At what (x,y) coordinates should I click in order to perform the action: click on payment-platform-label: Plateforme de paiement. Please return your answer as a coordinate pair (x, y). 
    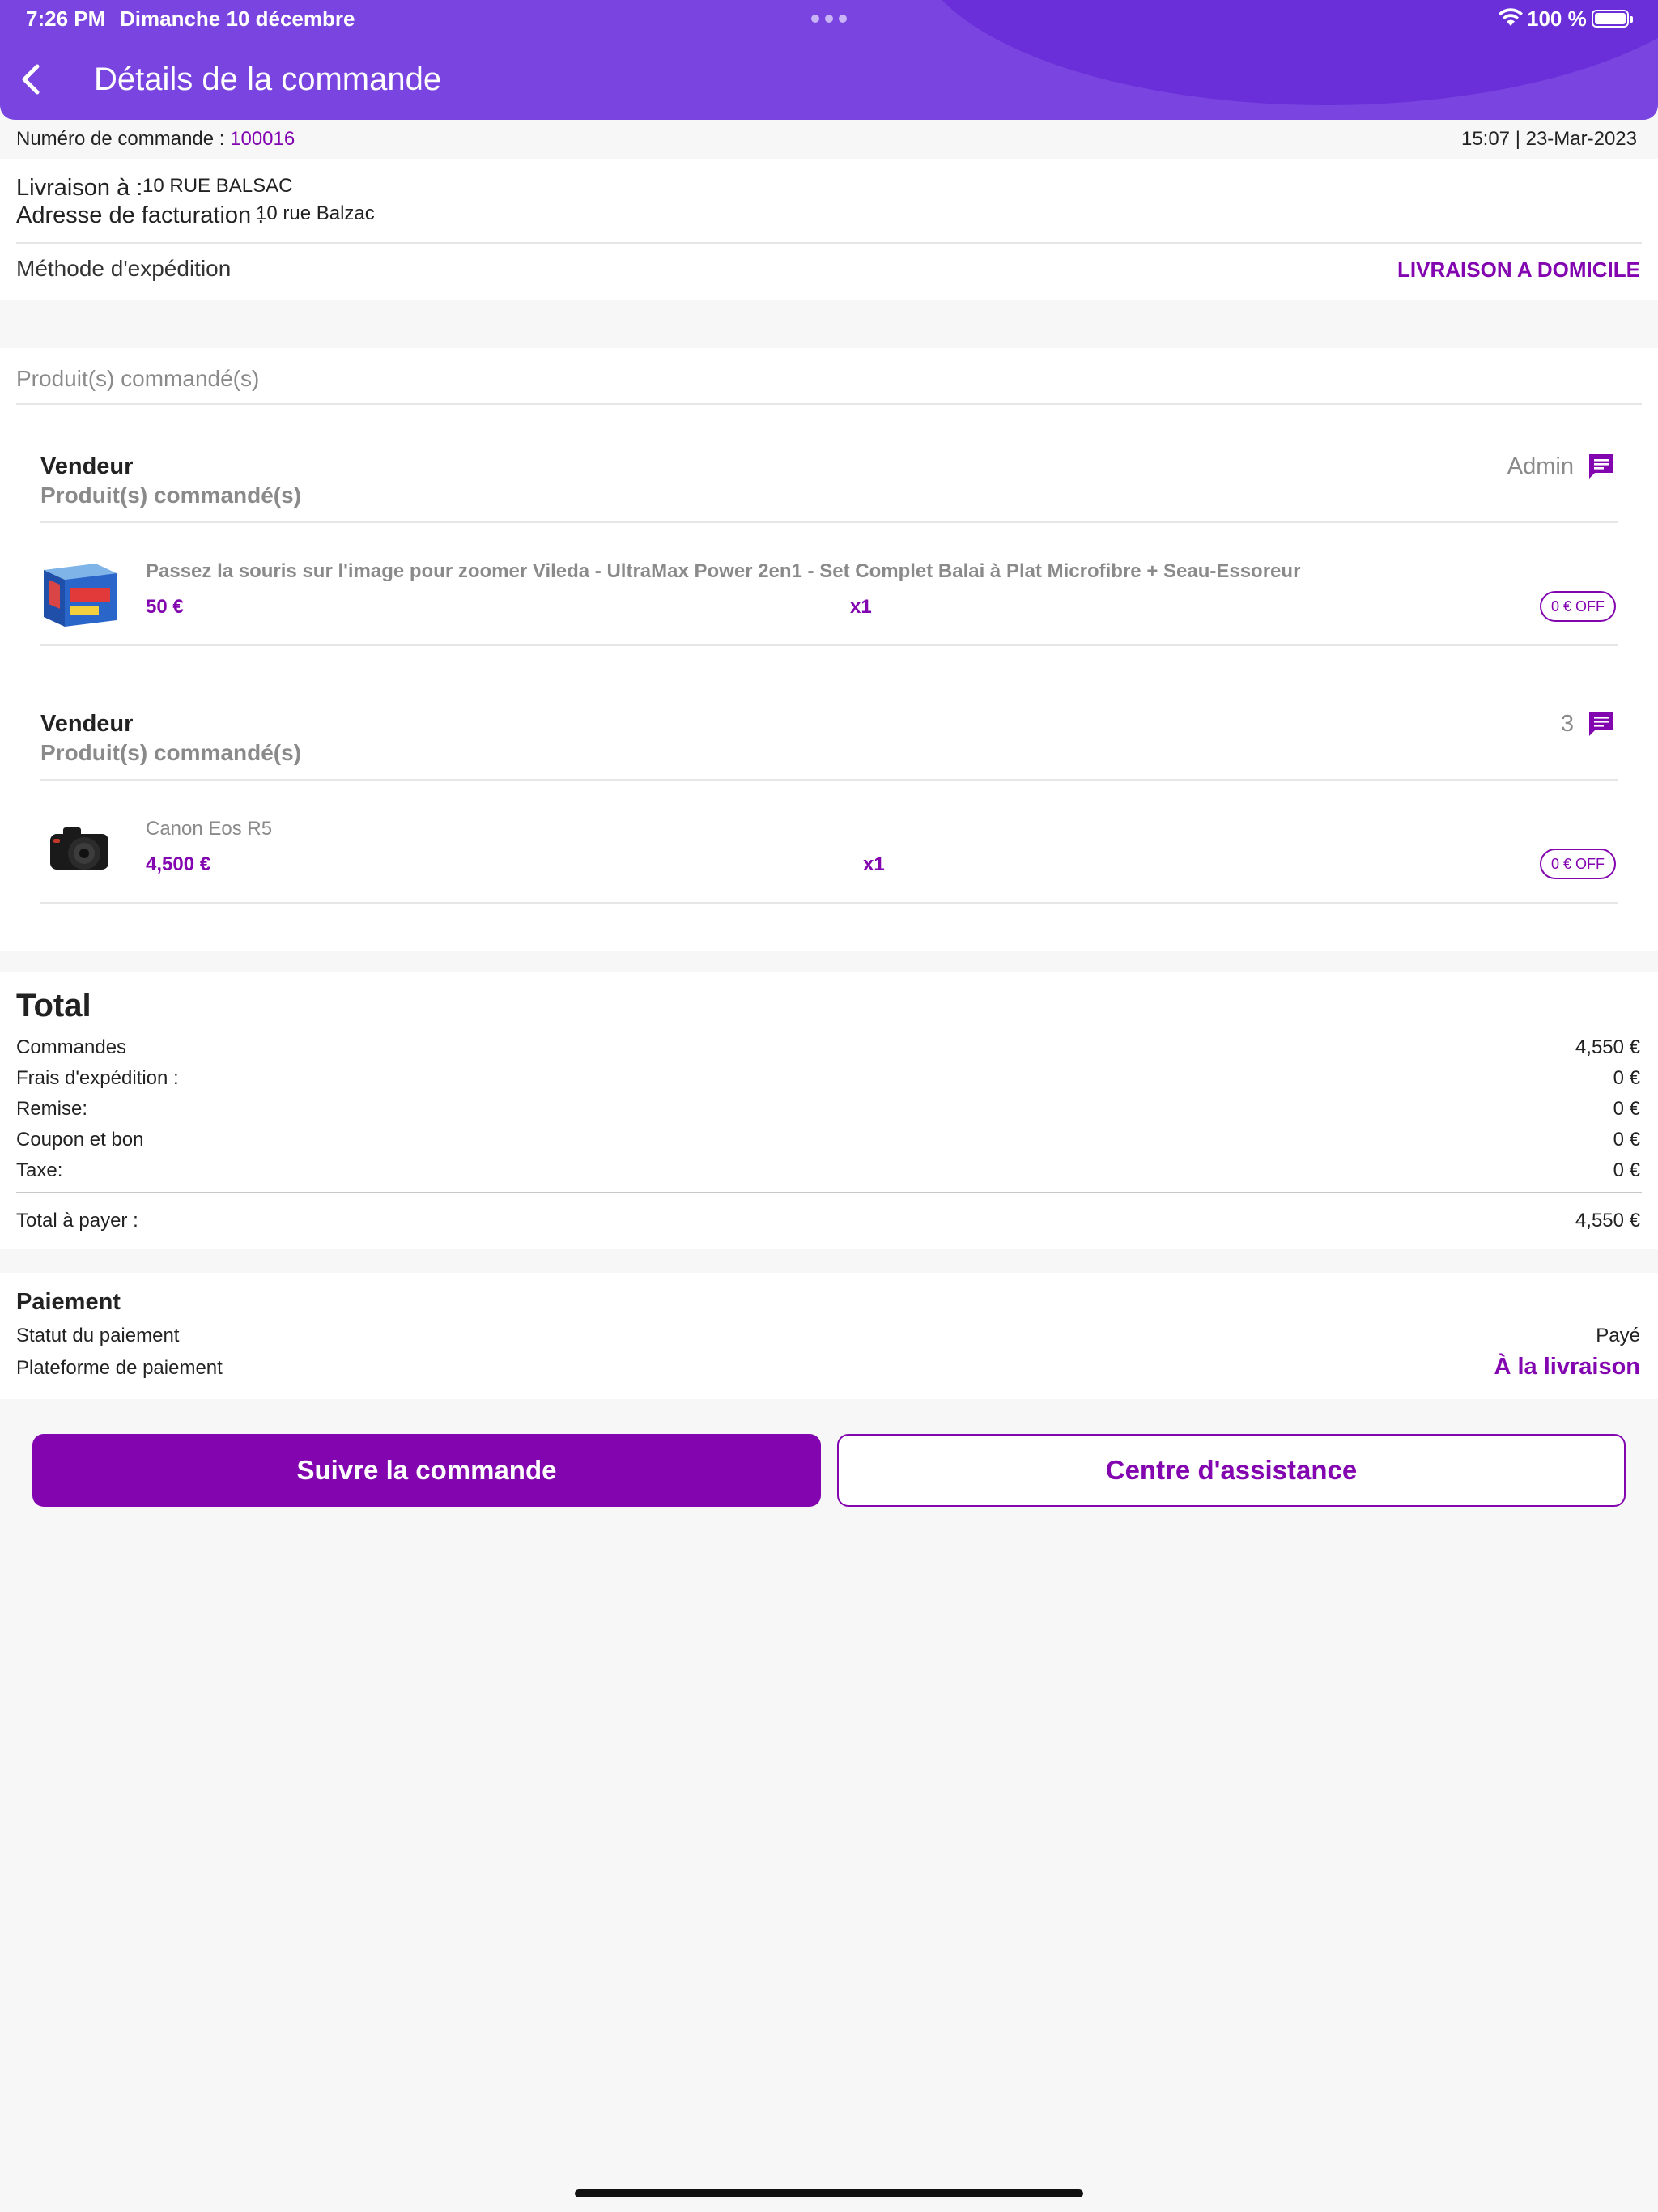
    Looking at the image, I should click on (119, 1368).